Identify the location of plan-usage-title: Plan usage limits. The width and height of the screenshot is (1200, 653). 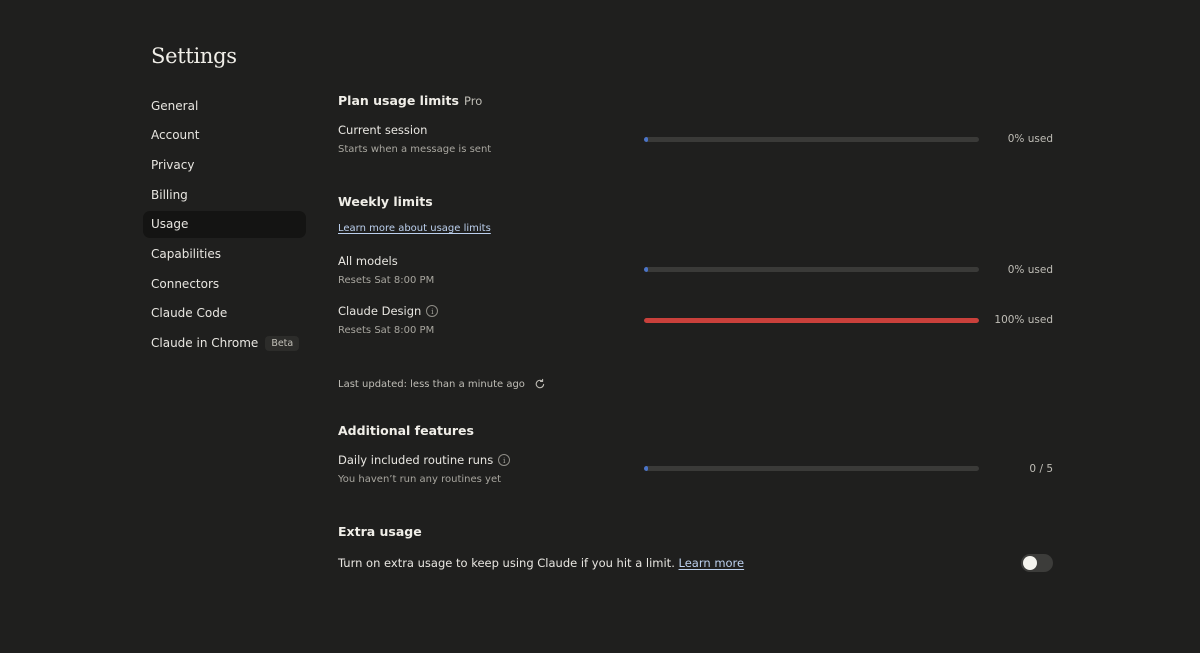
(398, 100).